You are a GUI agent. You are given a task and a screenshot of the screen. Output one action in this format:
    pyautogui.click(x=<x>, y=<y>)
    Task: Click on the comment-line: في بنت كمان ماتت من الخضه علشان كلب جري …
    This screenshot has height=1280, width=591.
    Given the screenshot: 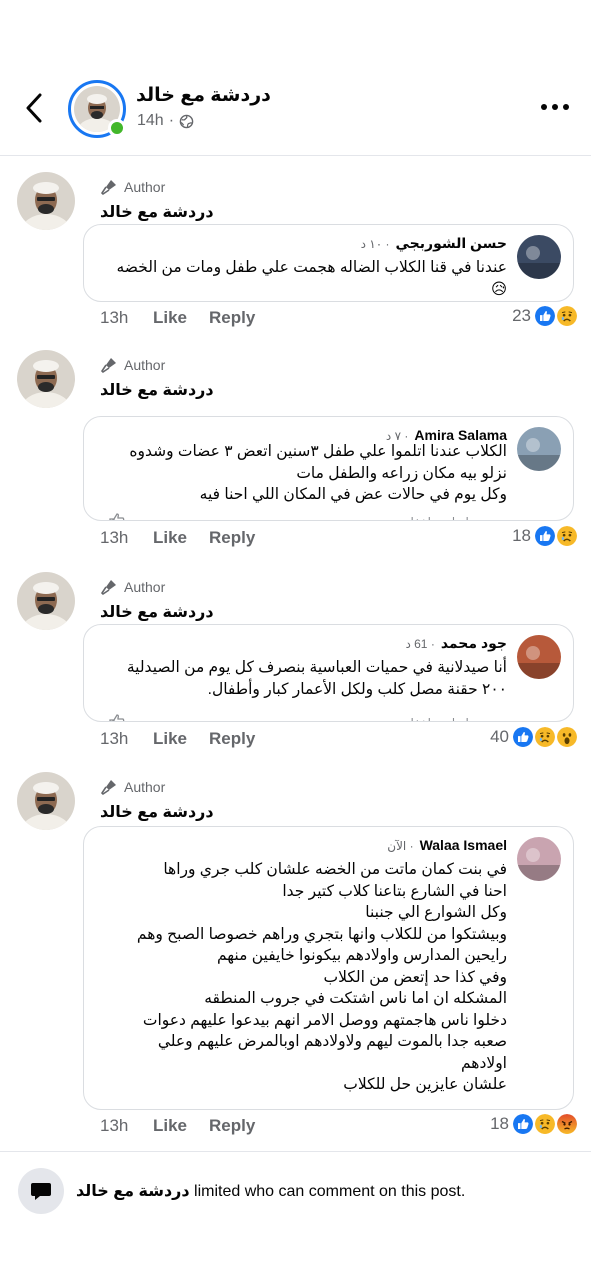 What is the action you would take?
    pyautogui.click(x=335, y=869)
    